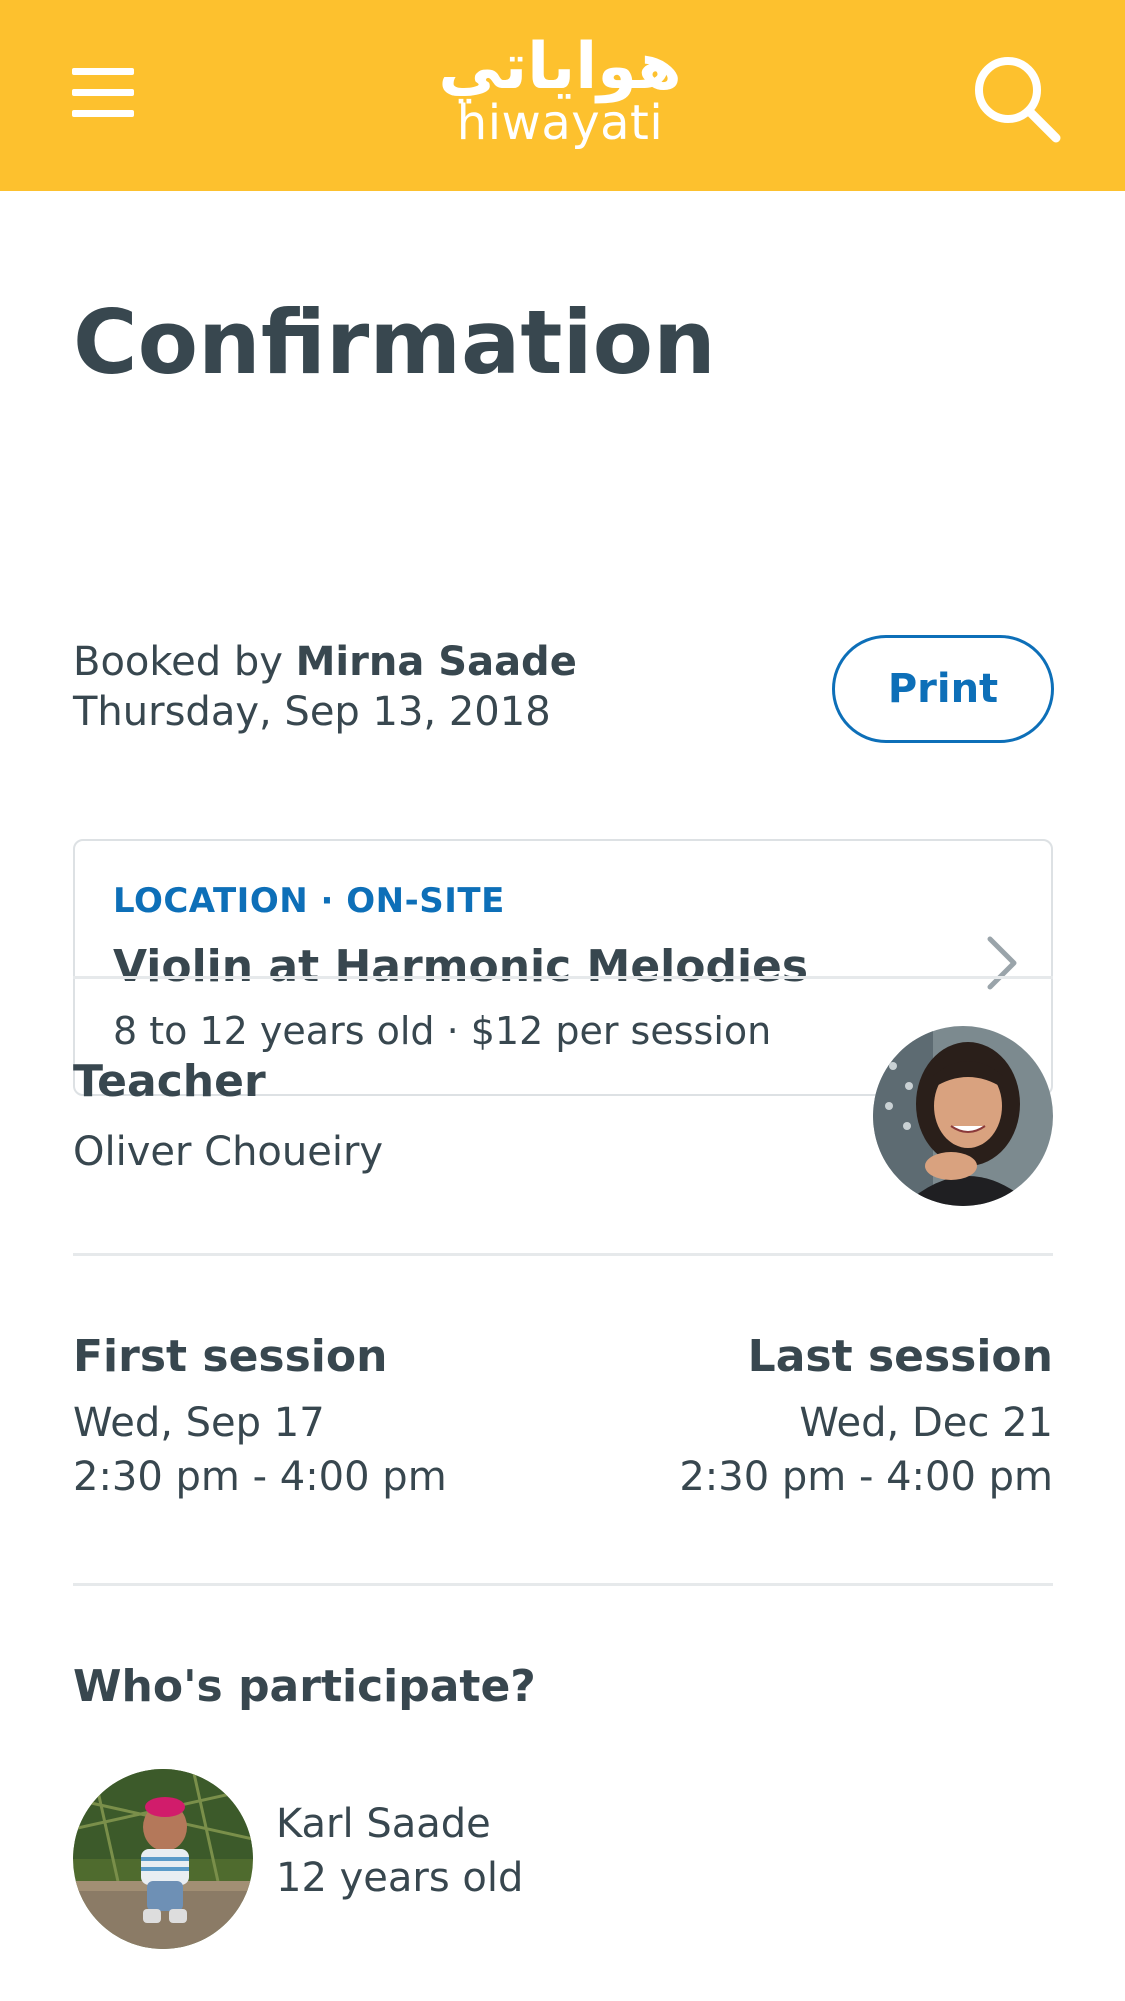 This screenshot has height=2001, width=1125. I want to click on teacher-name: Oliver Choueiry, so click(228, 1152).